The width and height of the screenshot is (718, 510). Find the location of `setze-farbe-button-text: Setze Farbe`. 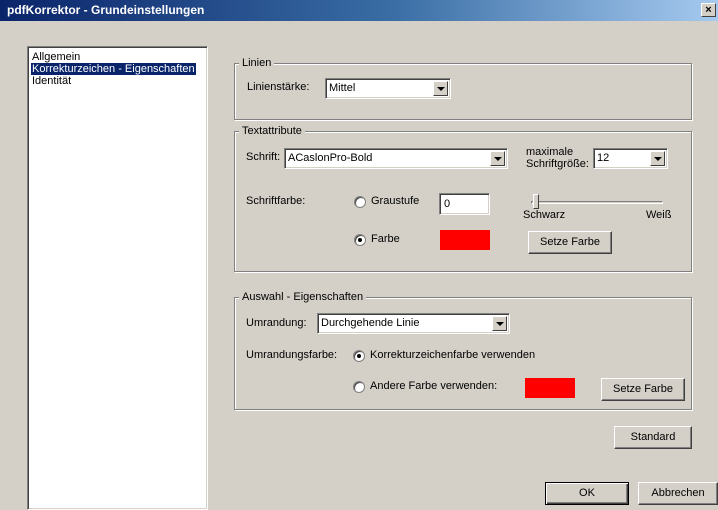

setze-farbe-button-text: Setze Farbe is located at coordinates (570, 242).